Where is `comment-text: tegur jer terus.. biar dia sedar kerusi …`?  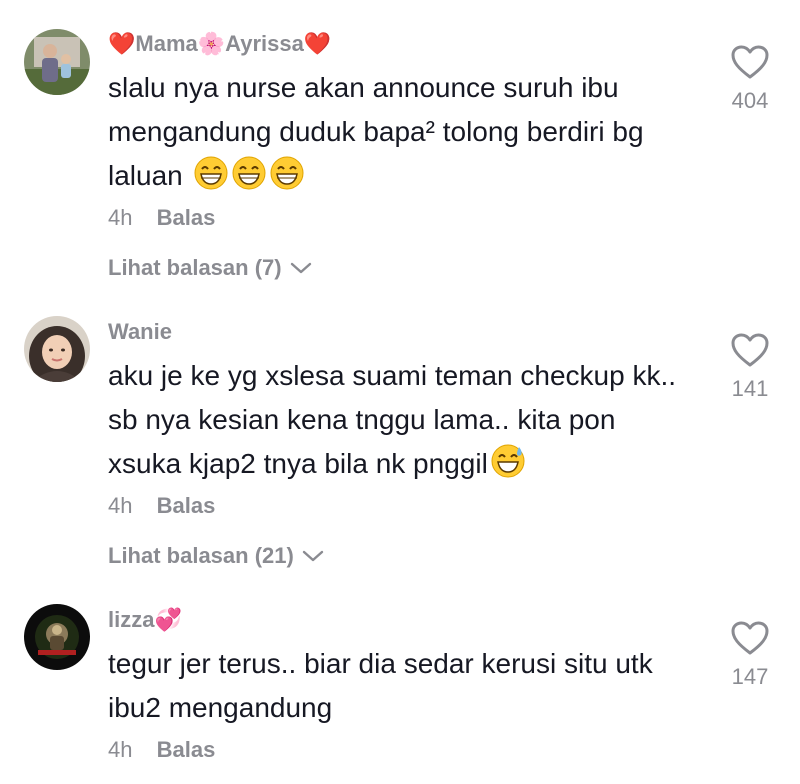
comment-text: tegur jer terus.. biar dia sedar kerusi … is located at coordinates (398, 686).